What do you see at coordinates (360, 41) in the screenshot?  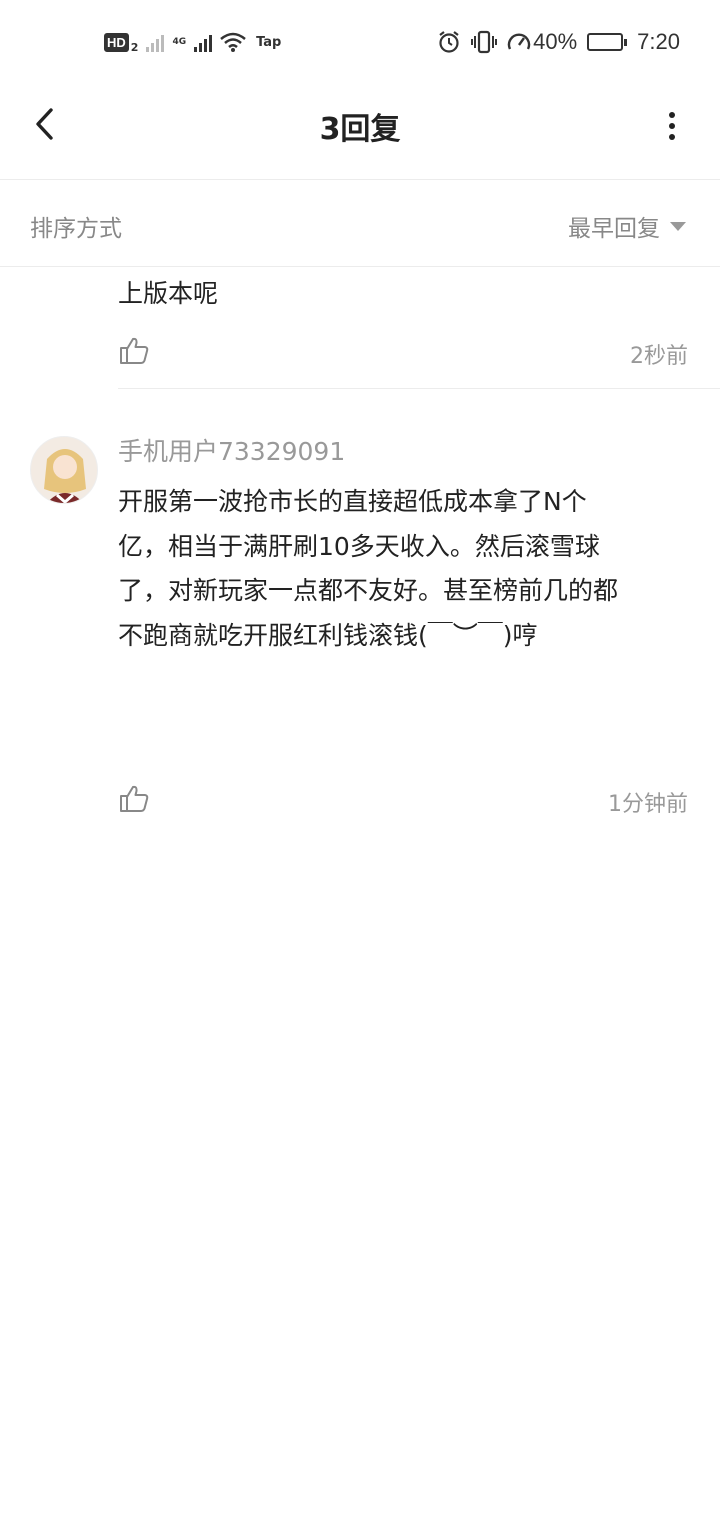 I see `status-bar: HD 2 4G Tap 40% 7:20` at bounding box center [360, 41].